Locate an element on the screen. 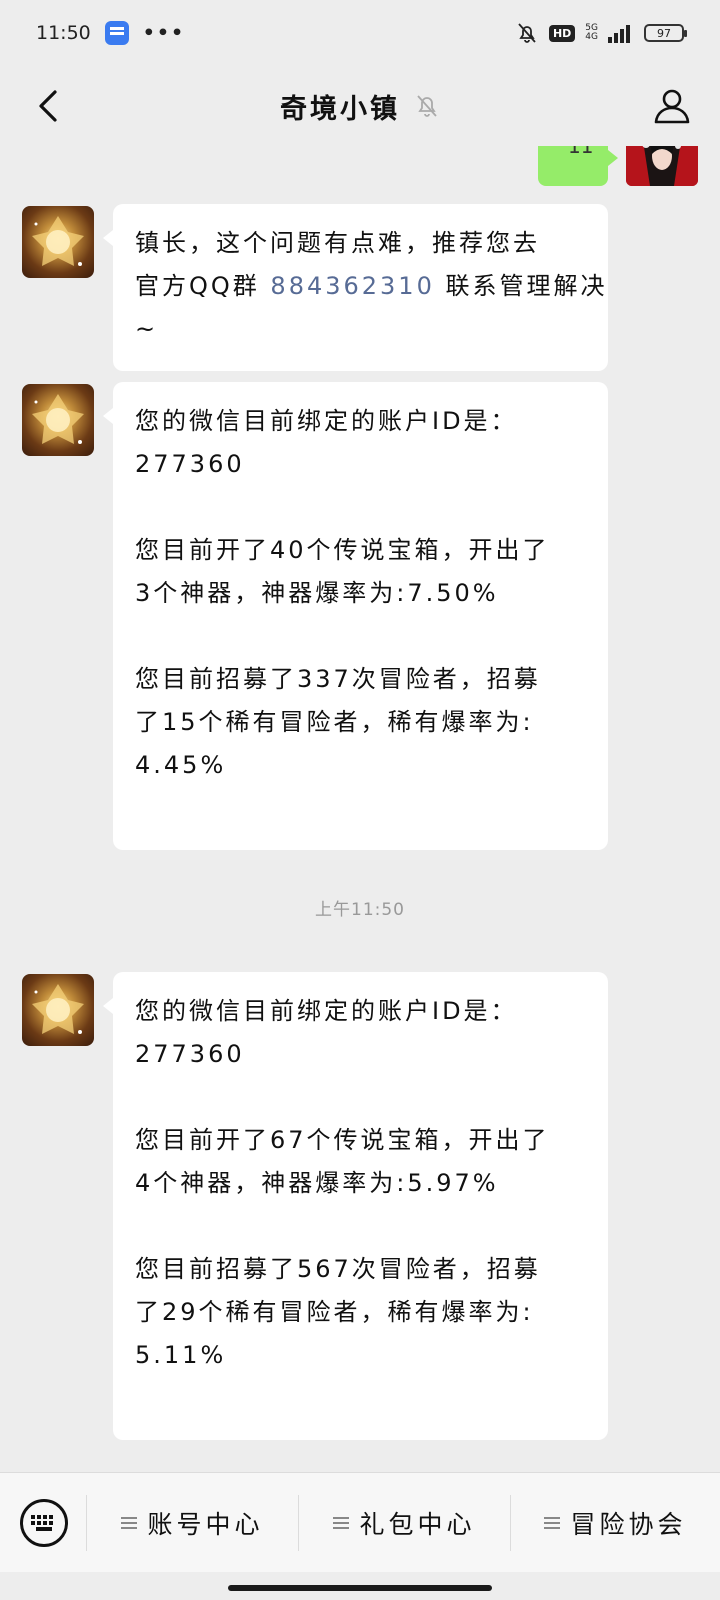 Image resolution: width=720 pixels, height=1600 pixels. menu-account-center: 账号中心 is located at coordinates (192, 1523).